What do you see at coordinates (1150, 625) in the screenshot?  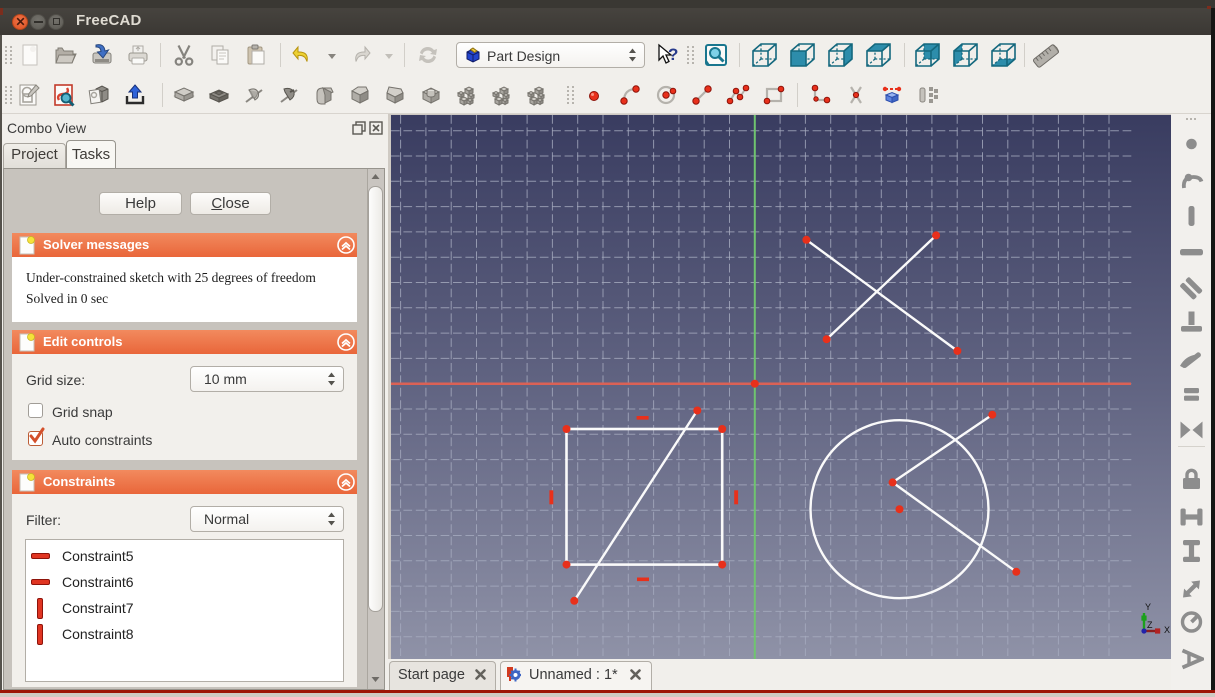 I see `svg-text: Z` at bounding box center [1150, 625].